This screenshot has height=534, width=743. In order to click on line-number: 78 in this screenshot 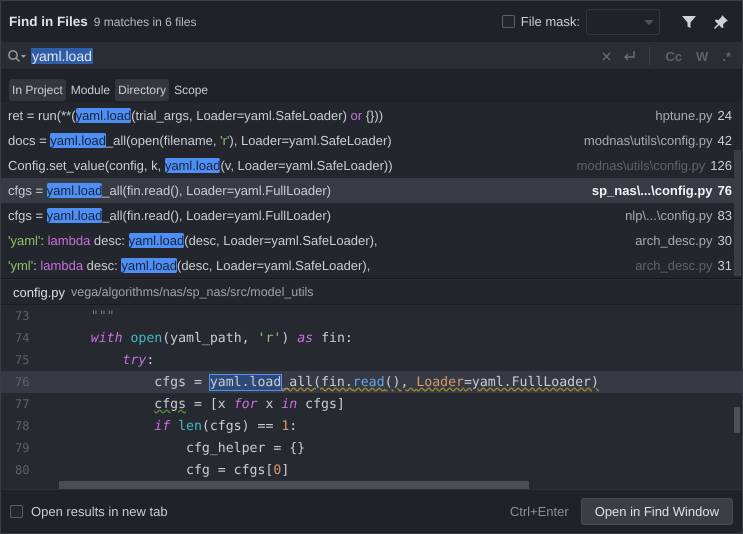, I will do `click(22, 426)`.